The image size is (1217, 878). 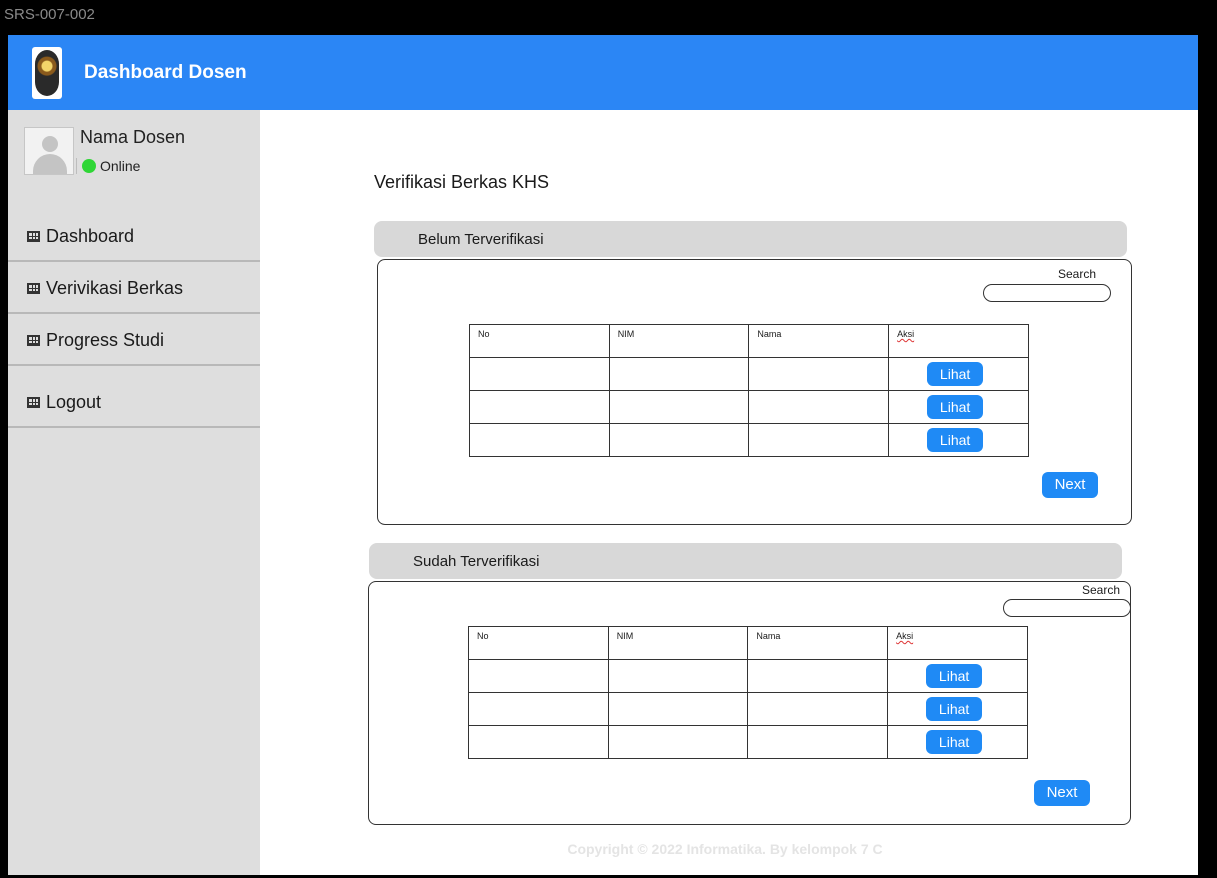 I want to click on section-title: Sudah Terverifikasi, so click(x=476, y=561).